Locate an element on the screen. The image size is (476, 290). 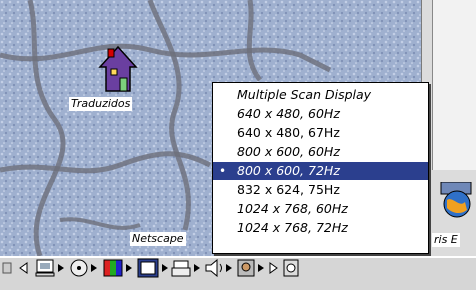
menu-item-1024x768-60: 1024 x 768, 60Hz is located at coordinates (320, 209).